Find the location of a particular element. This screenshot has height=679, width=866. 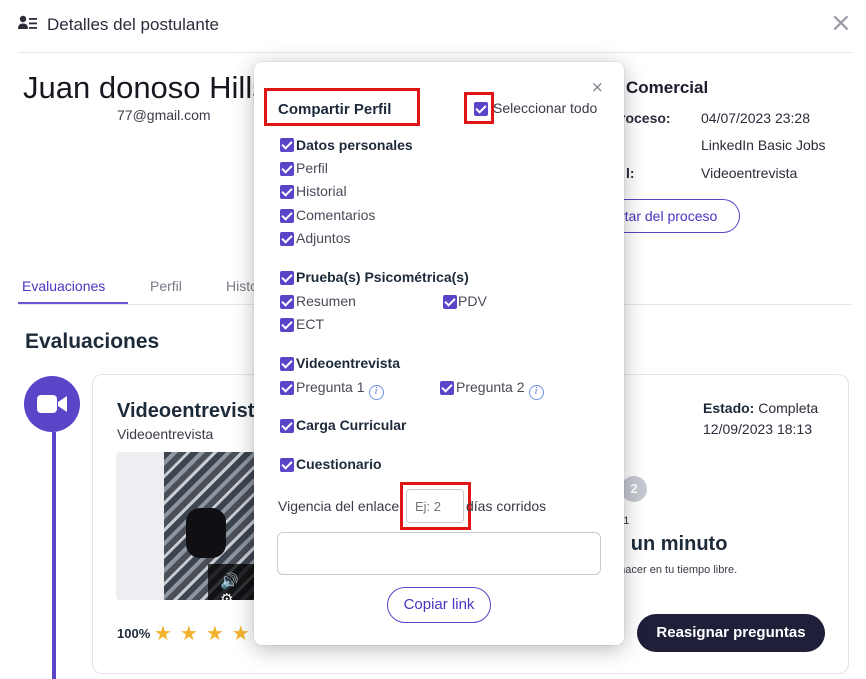

step-number-badge: 2 is located at coordinates (634, 489).